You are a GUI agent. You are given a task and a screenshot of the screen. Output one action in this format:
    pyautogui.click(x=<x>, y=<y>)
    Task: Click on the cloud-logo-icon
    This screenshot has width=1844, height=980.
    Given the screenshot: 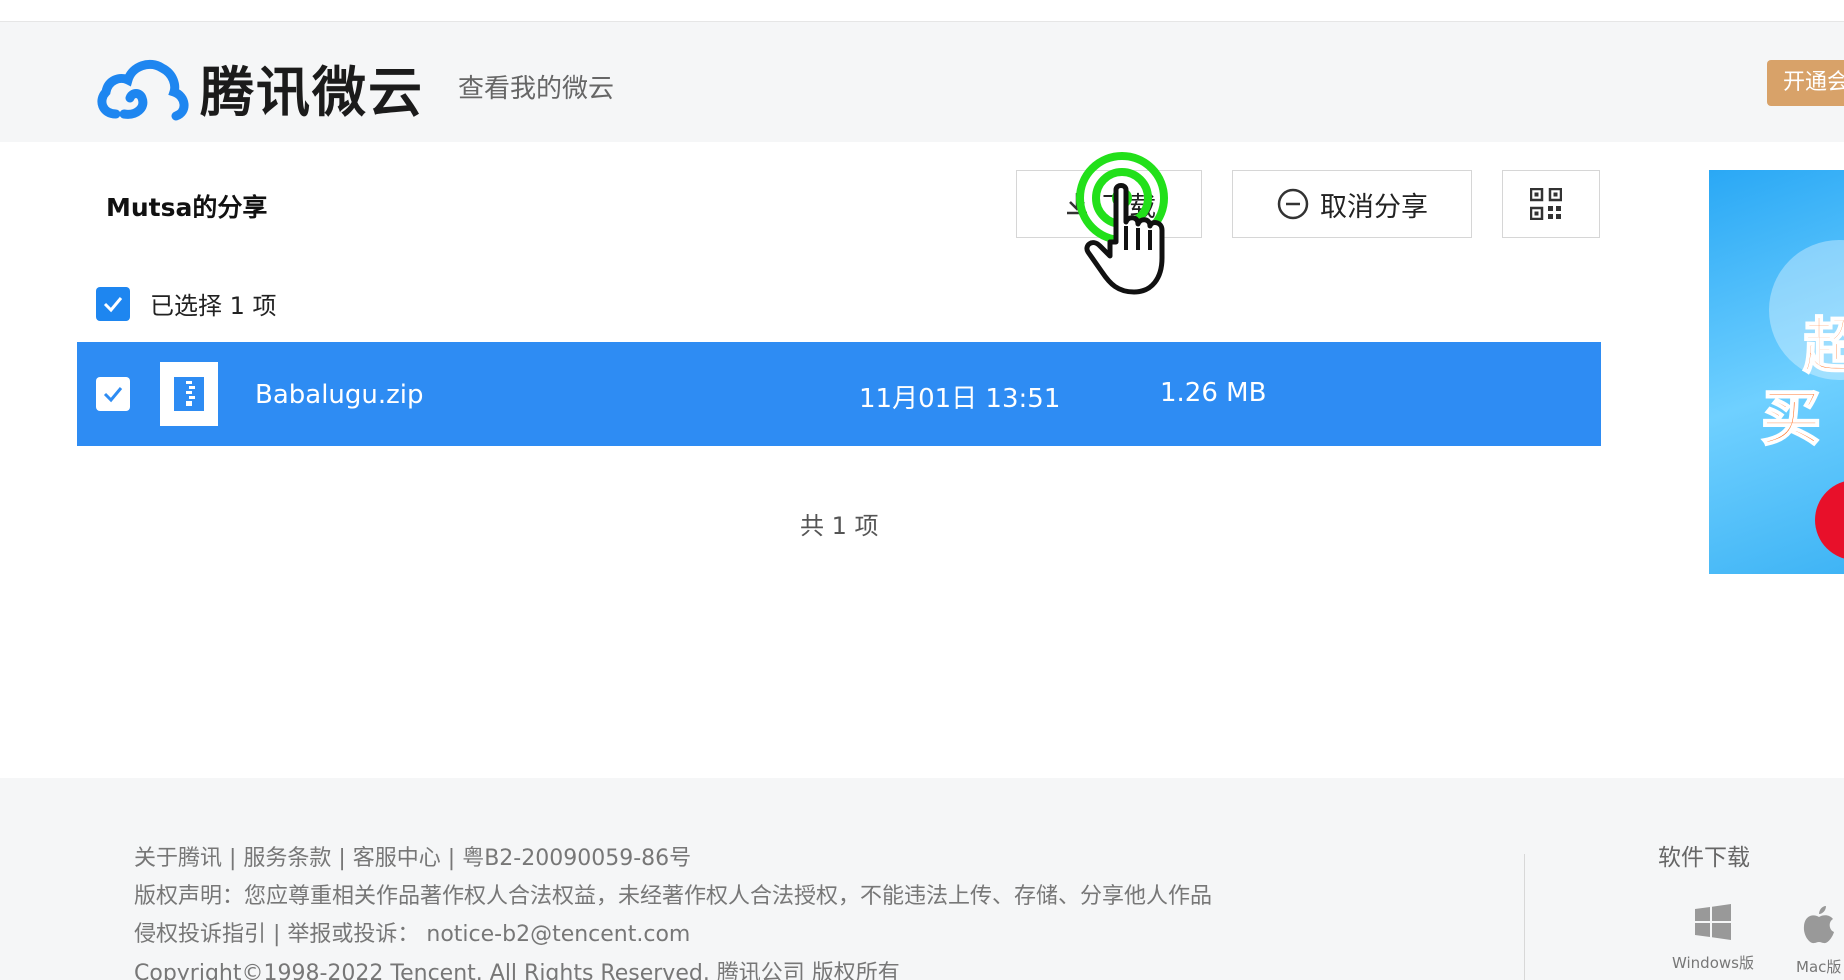 What is the action you would take?
    pyautogui.click(x=143, y=89)
    